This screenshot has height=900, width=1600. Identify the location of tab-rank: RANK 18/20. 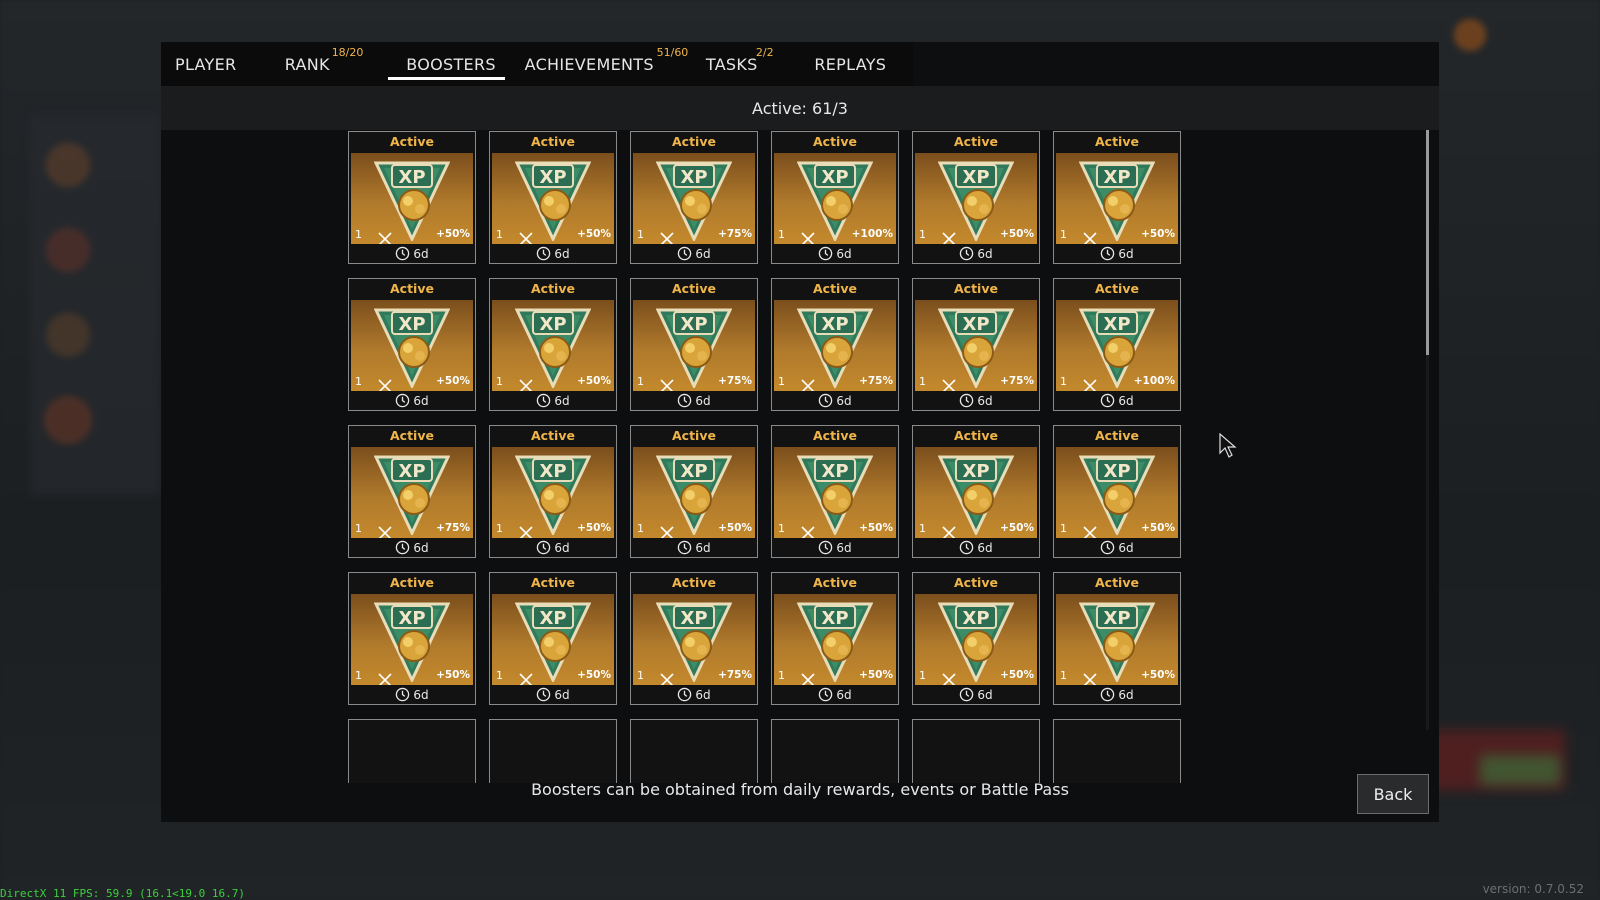
(329, 64).